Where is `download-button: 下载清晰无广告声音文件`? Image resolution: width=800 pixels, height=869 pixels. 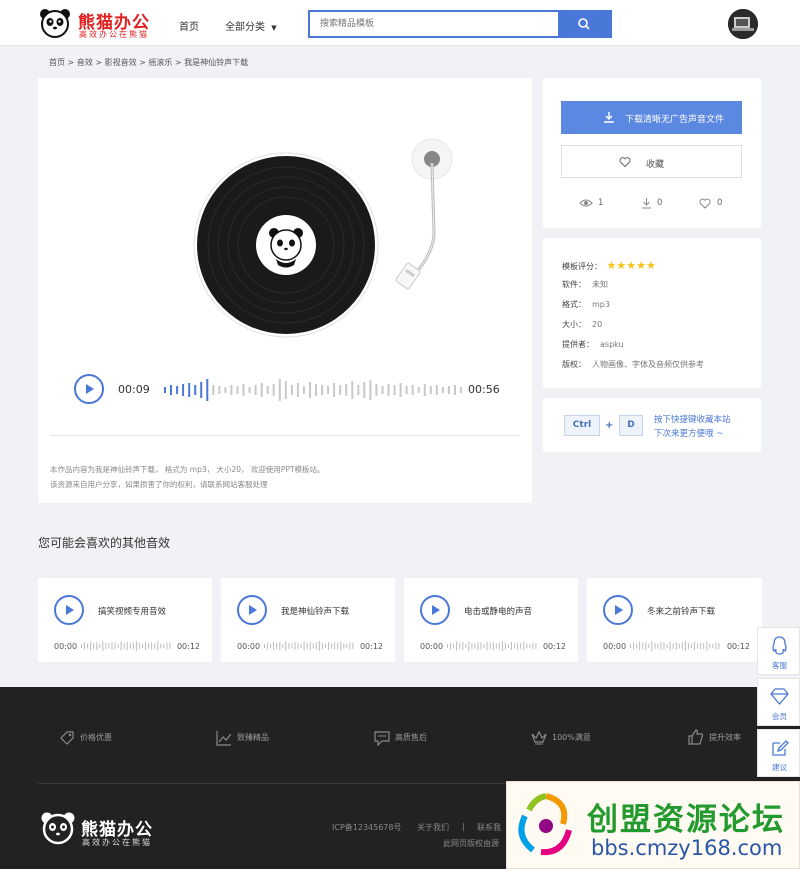 download-button: 下载清晰无广告声音文件 is located at coordinates (651, 117).